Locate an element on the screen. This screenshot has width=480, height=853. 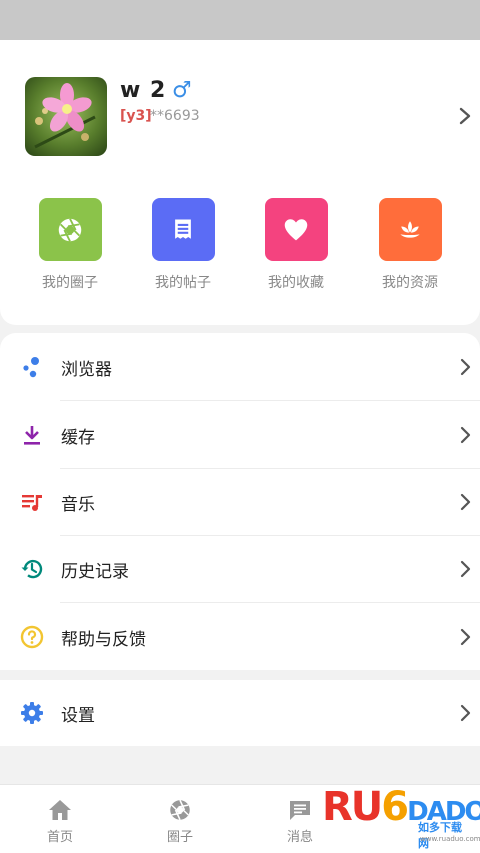
download-icon is located at coordinates (32, 435).